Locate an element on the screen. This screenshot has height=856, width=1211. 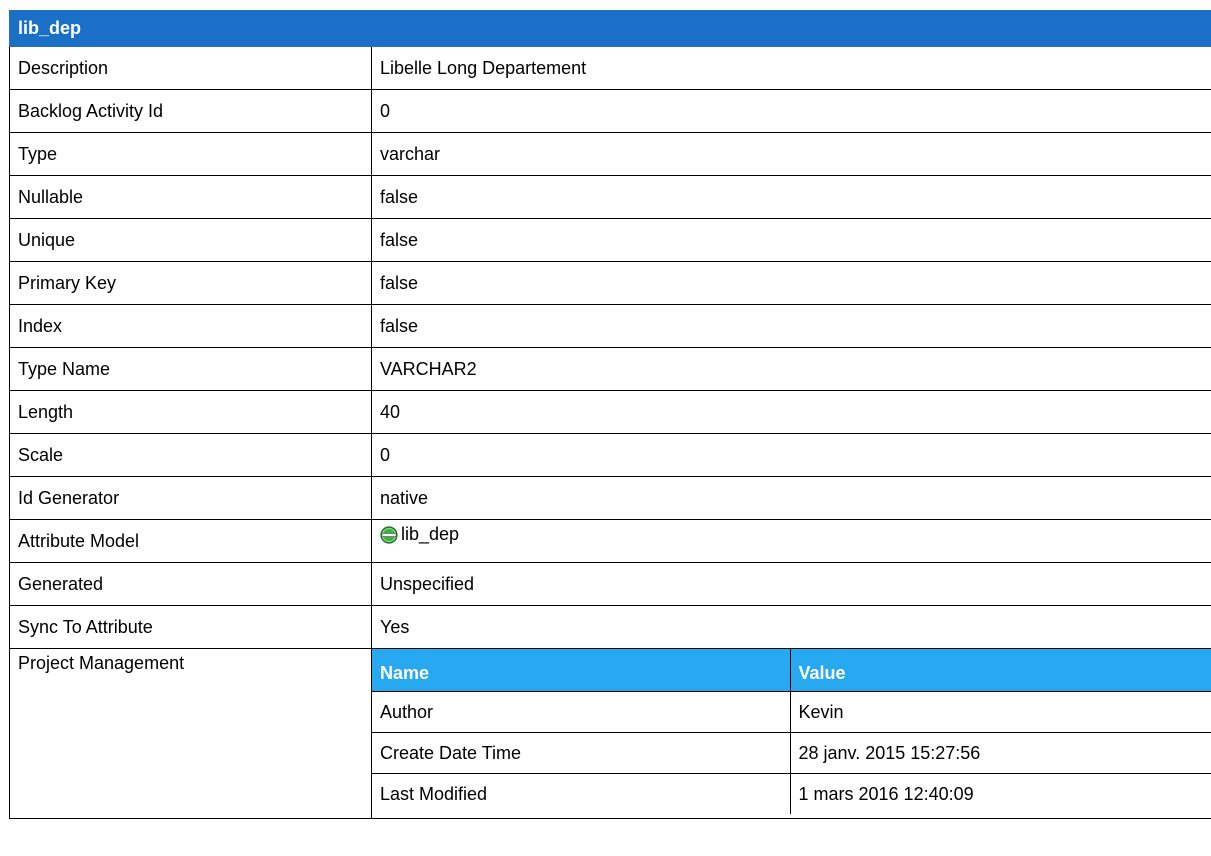
row-value: Unspecified is located at coordinates (790, 584).